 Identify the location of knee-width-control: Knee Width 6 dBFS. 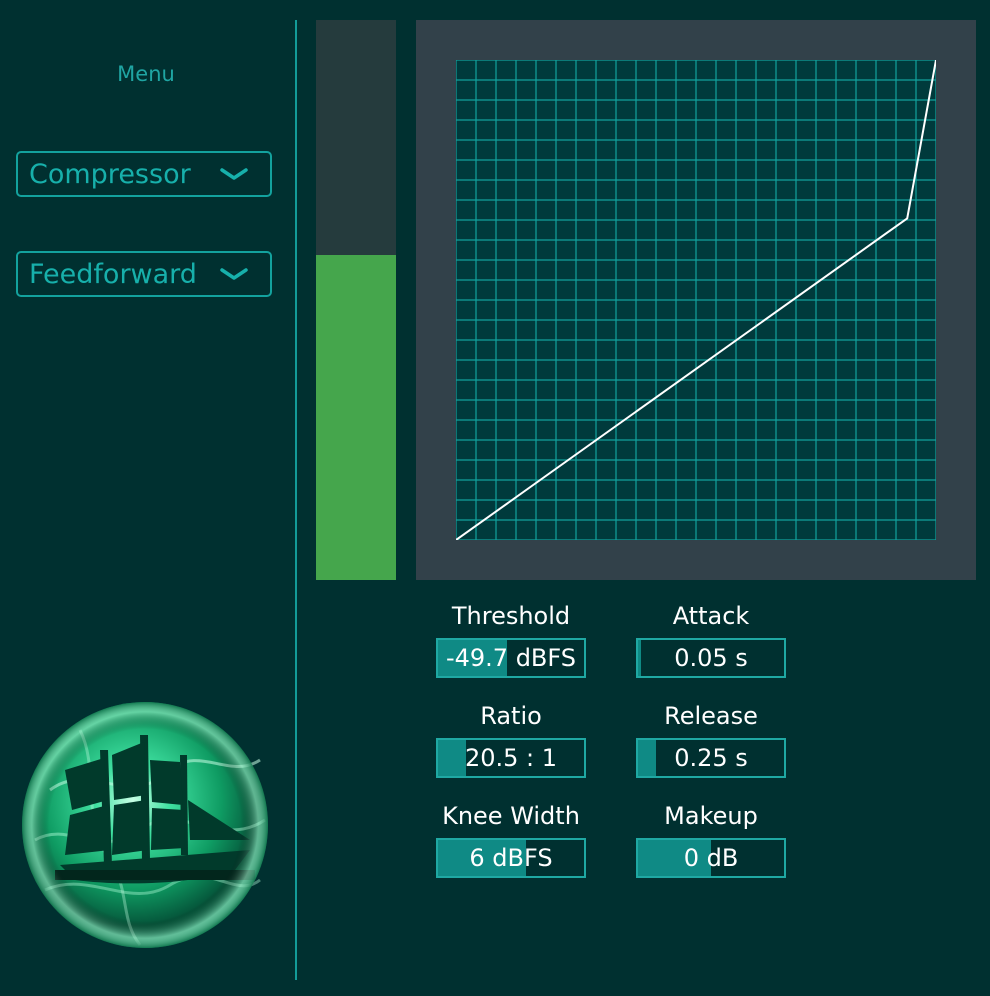
(511, 839).